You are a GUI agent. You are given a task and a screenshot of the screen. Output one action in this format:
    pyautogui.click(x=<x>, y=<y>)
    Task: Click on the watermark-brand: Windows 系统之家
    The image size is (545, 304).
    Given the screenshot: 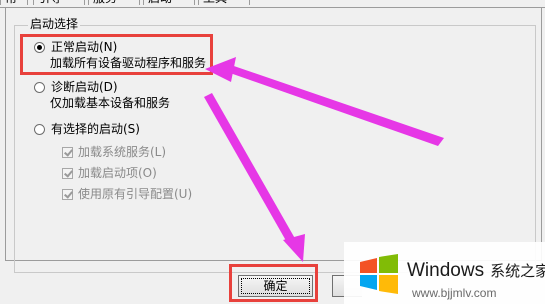 What is the action you would take?
    pyautogui.click(x=476, y=271)
    